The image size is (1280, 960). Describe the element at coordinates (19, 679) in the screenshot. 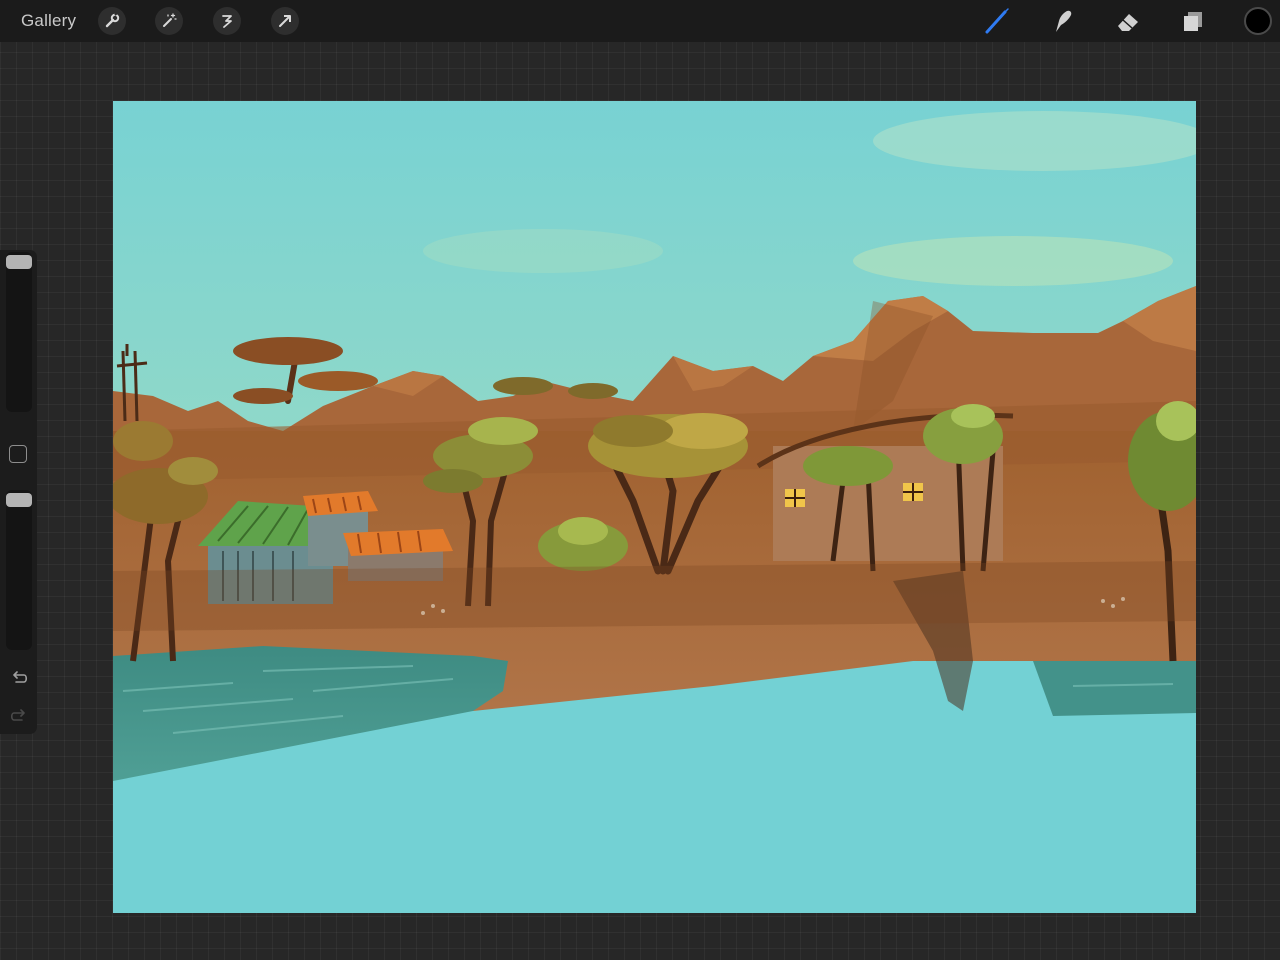

I see `undo-icon` at that location.